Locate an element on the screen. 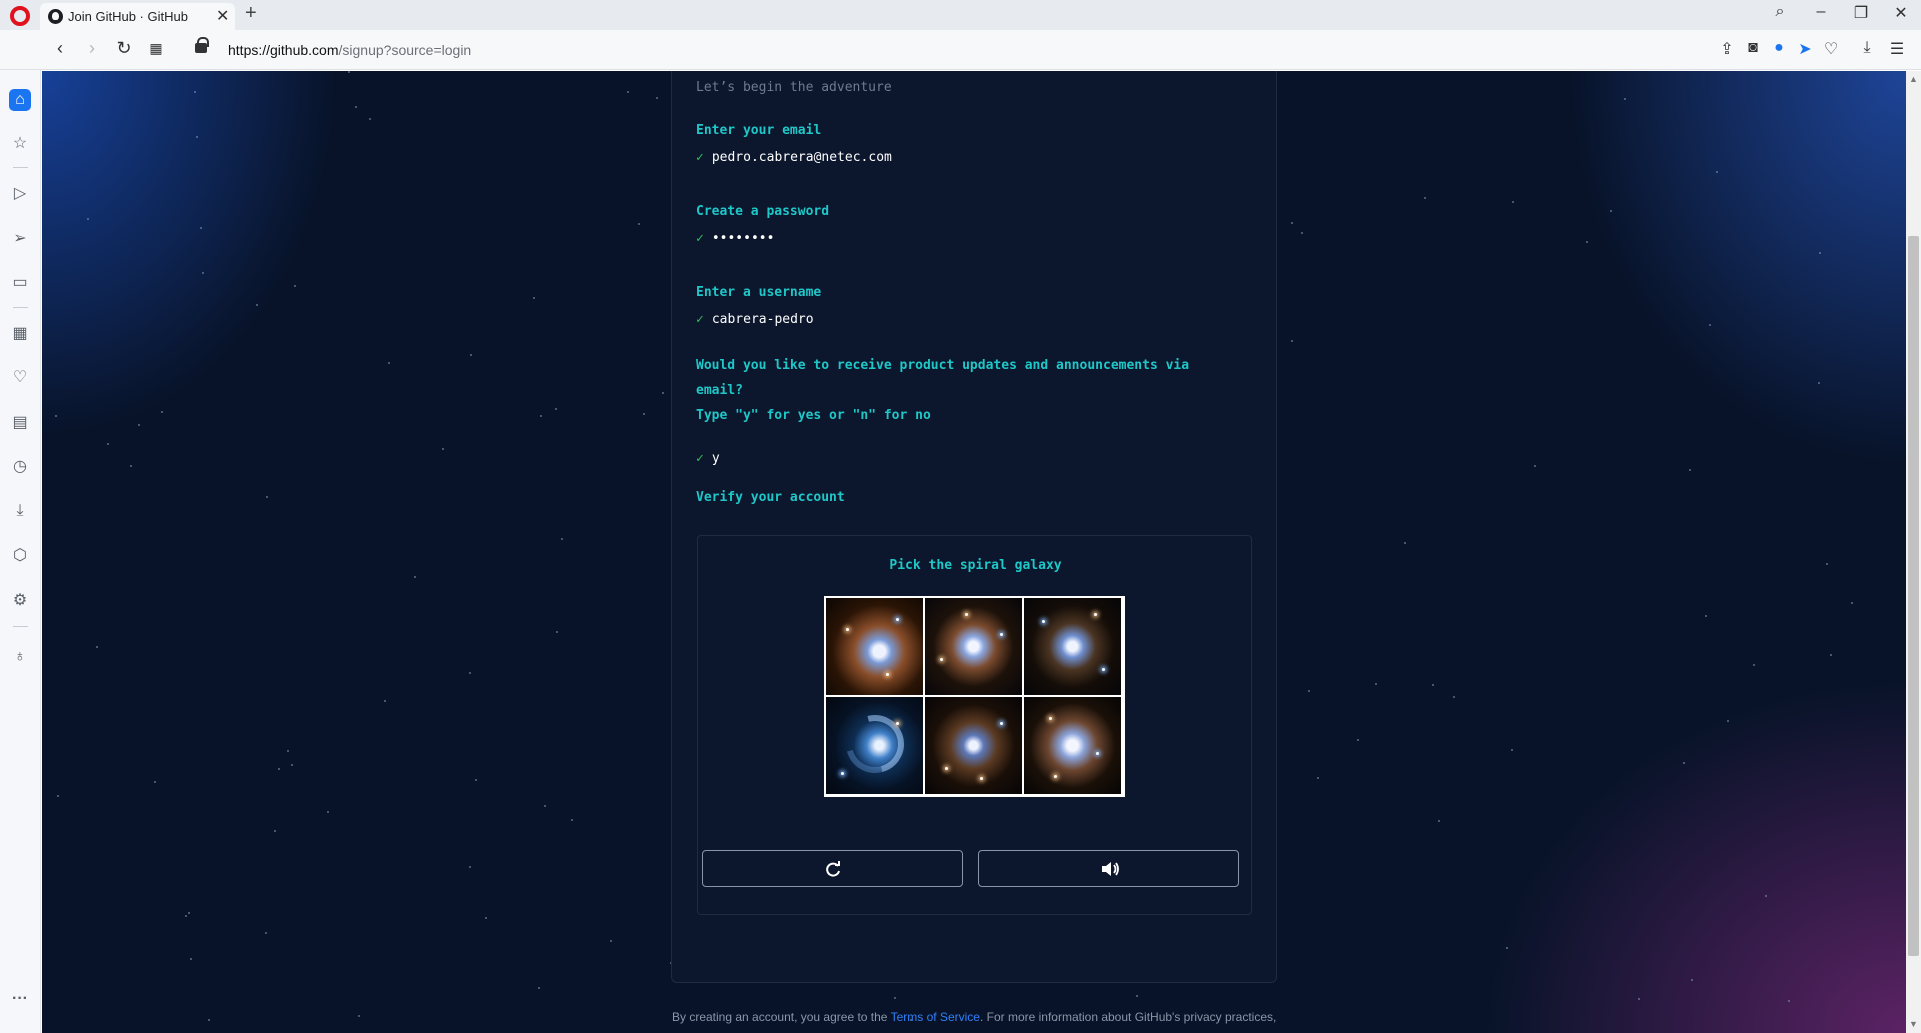 This screenshot has height=1033, width=1921. vpn-send-icon: ➤ is located at coordinates (1805, 49).